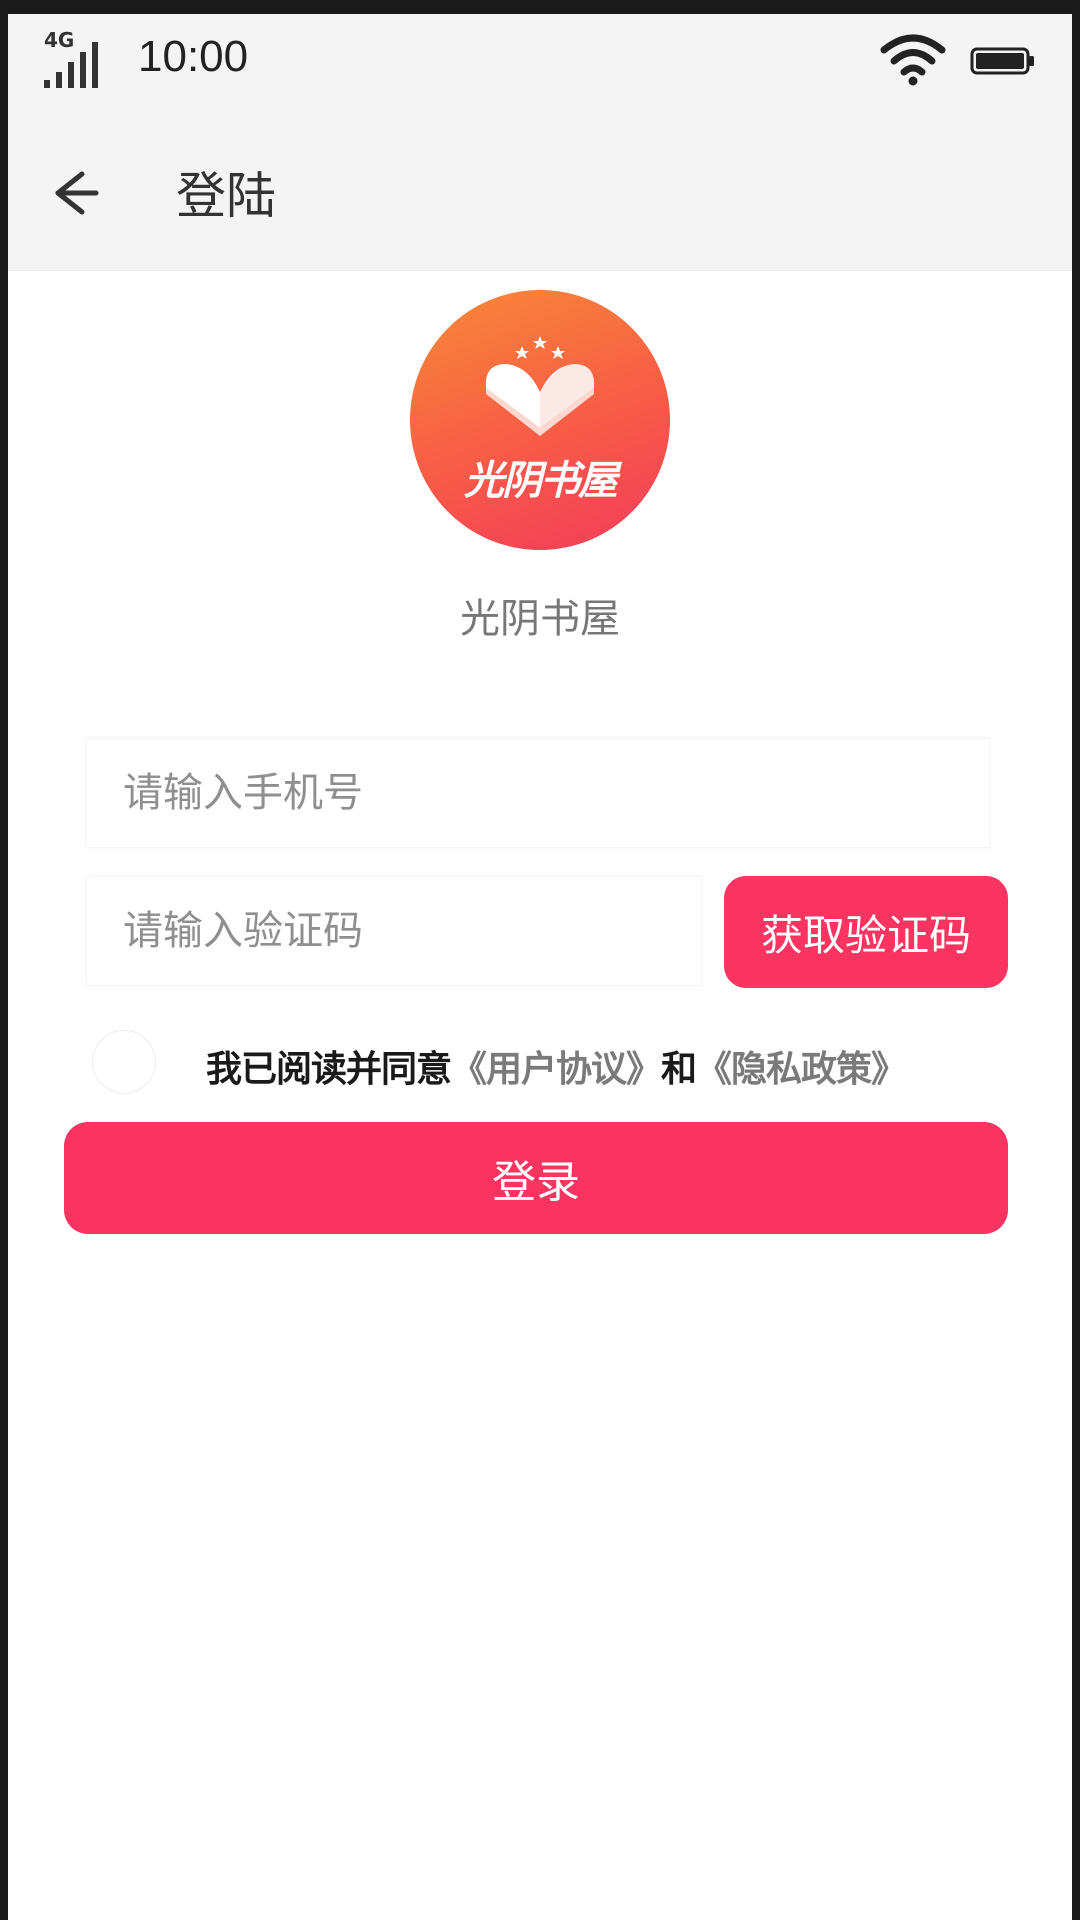  Describe the element at coordinates (540, 192) in the screenshot. I see `nav-bar: 登陆` at that location.